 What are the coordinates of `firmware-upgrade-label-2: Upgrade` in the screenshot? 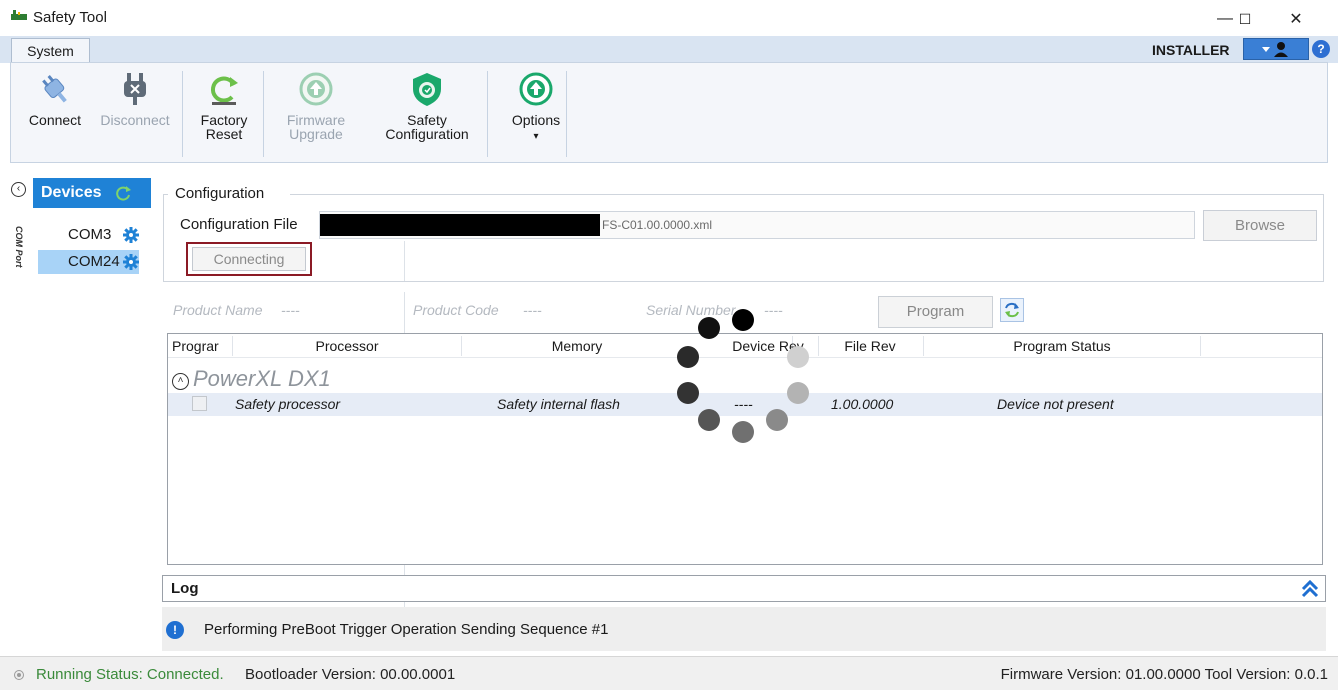 It's located at (316, 134).